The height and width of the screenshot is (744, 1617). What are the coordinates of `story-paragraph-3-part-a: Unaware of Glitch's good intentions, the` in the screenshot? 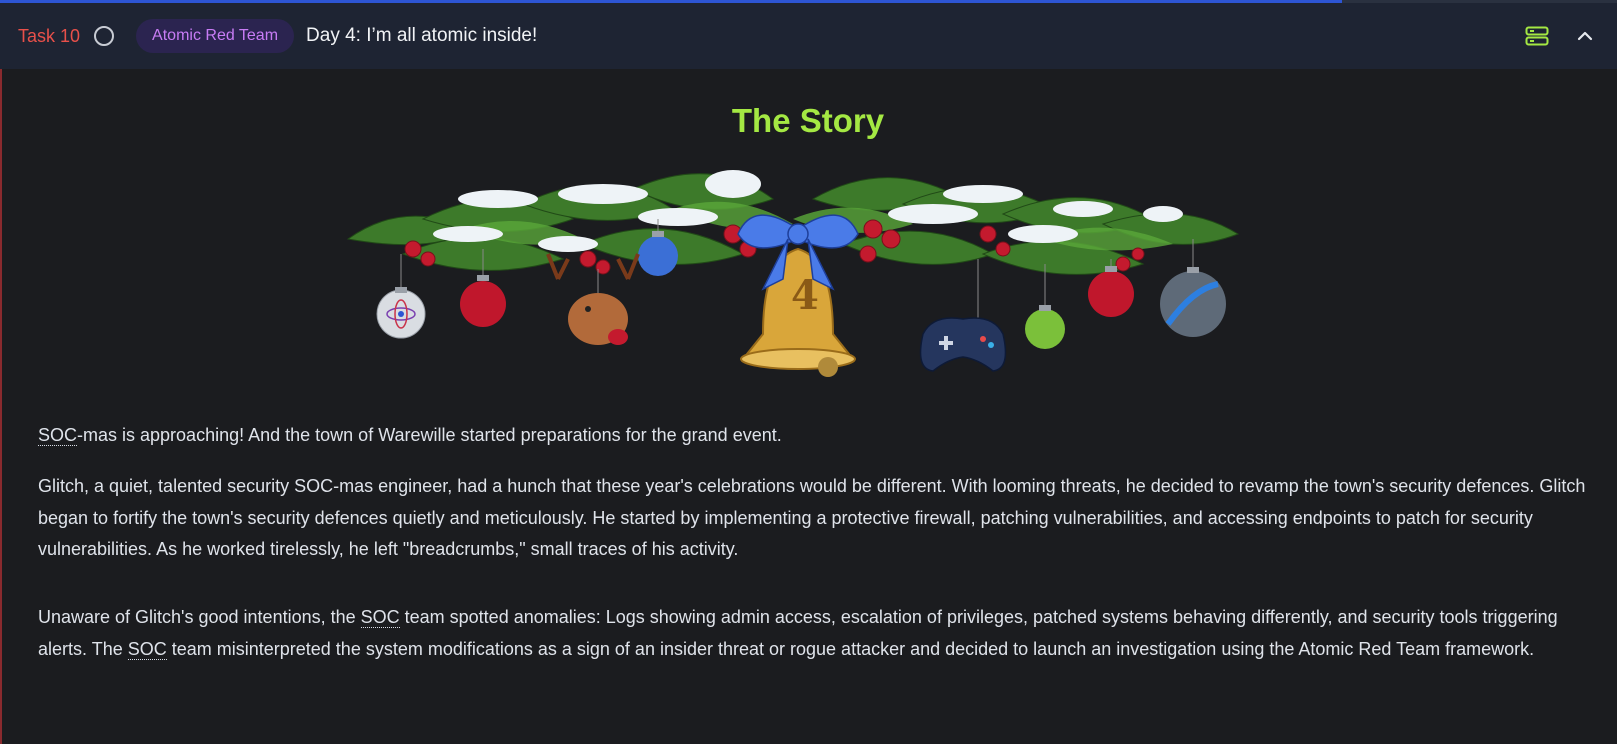 It's located at (199, 617).